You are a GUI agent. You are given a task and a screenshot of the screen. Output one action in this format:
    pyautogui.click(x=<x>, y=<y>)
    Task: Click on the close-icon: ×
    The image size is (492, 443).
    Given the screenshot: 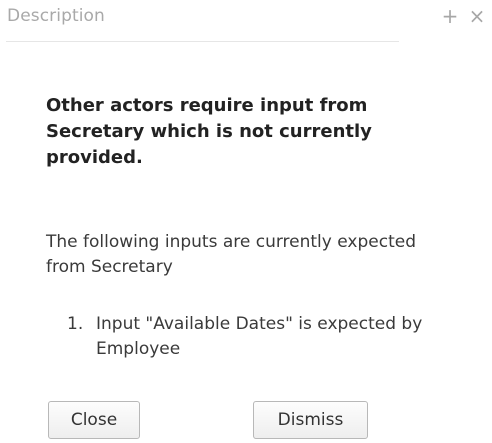 What is the action you would take?
    pyautogui.click(x=477, y=16)
    